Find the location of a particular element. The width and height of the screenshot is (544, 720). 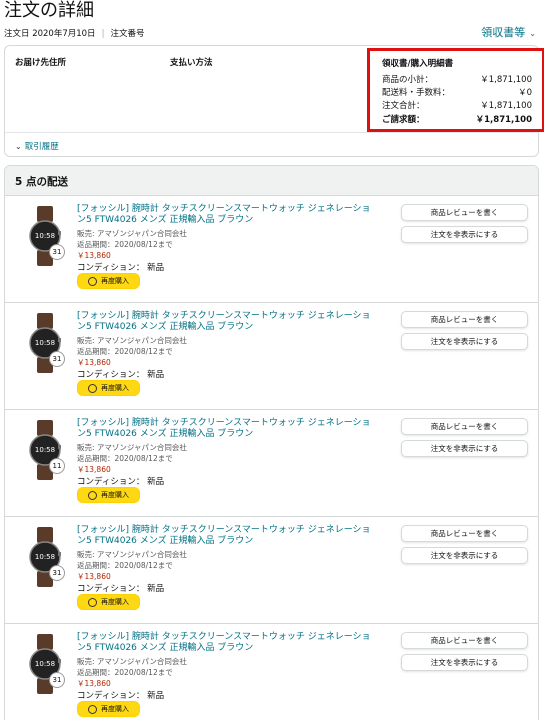

receipt-title: 領収書/購入明細書 is located at coordinates (418, 64).